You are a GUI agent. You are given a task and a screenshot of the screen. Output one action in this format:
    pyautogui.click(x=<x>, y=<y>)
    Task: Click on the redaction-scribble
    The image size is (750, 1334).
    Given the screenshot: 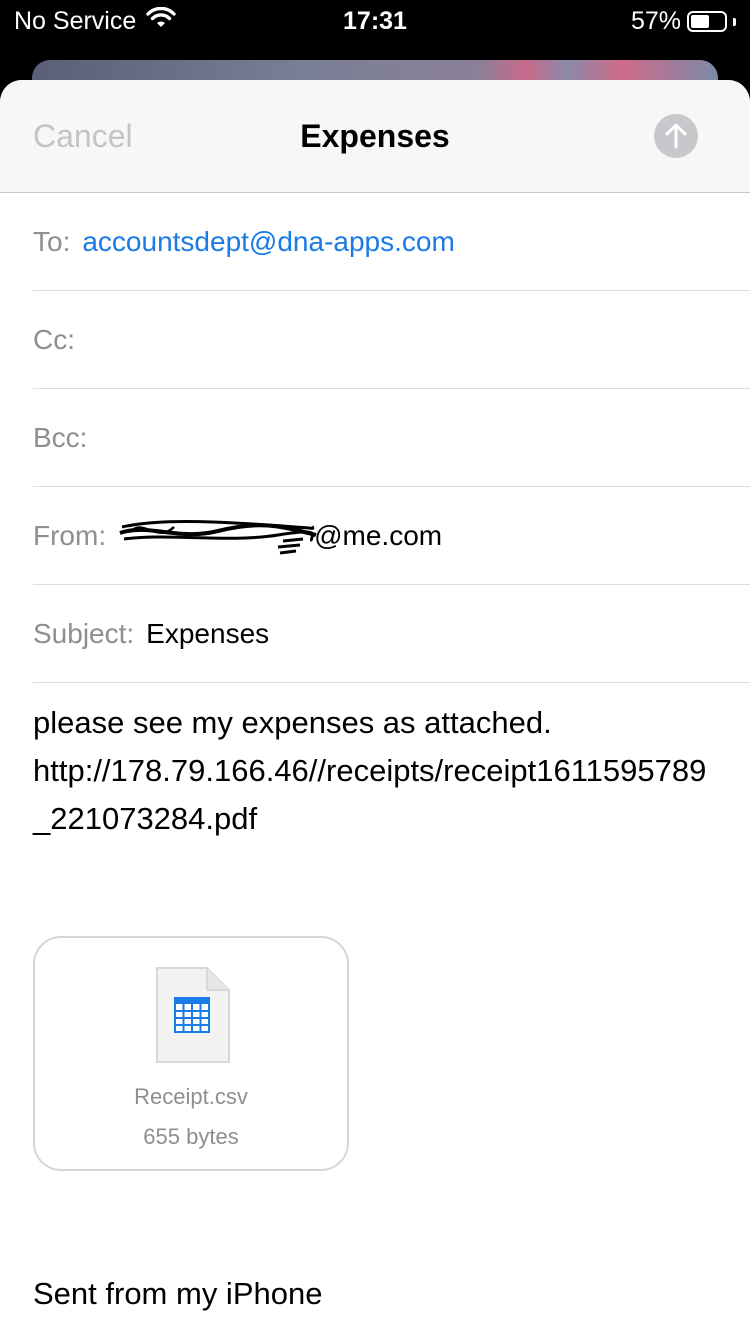 What is the action you would take?
    pyautogui.click(x=217, y=536)
    